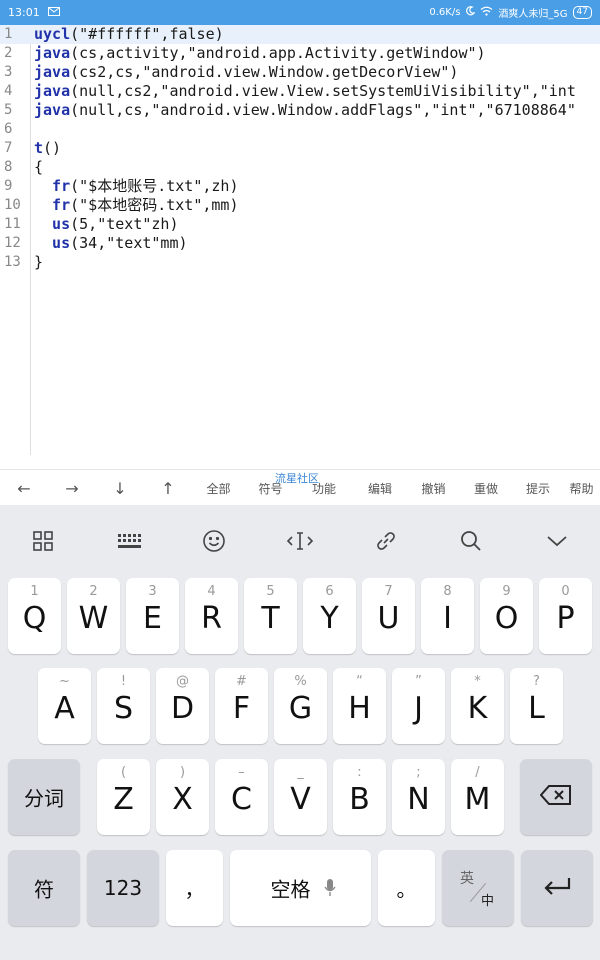  Describe the element at coordinates (270, 591) in the screenshot. I see `key-secondary-label: 5` at that location.